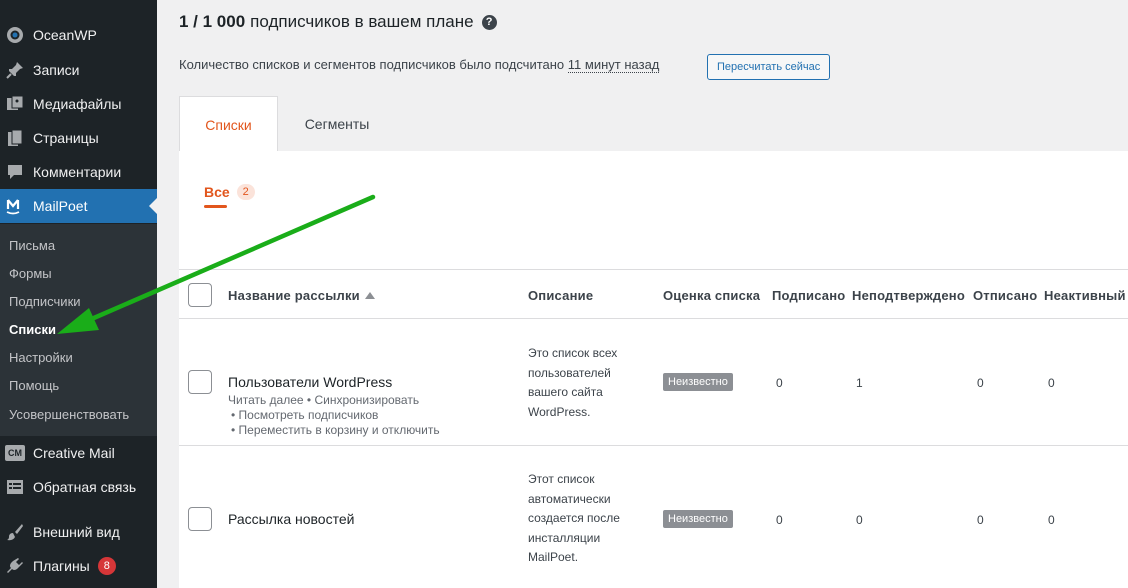 This screenshot has height=588, width=1128. Describe the element at coordinates (30, 273) in the screenshot. I see `submenu-item-forms: Формы` at that location.